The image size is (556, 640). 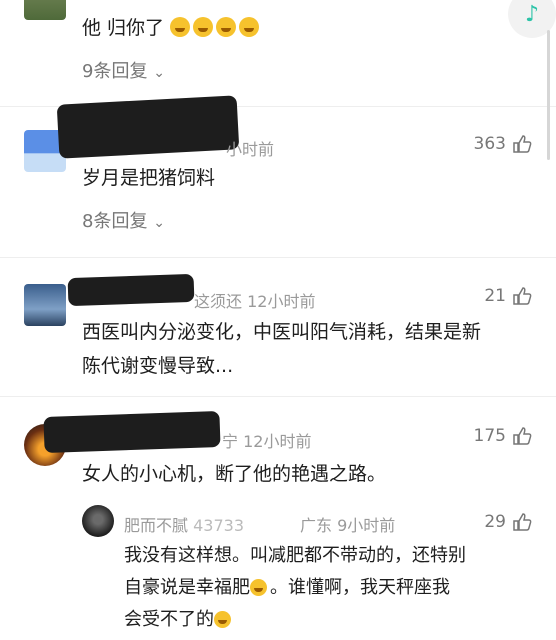 I want to click on reply-text: 我没有这样想。叫减肥都不带动的，还特别, so click(x=295, y=555).